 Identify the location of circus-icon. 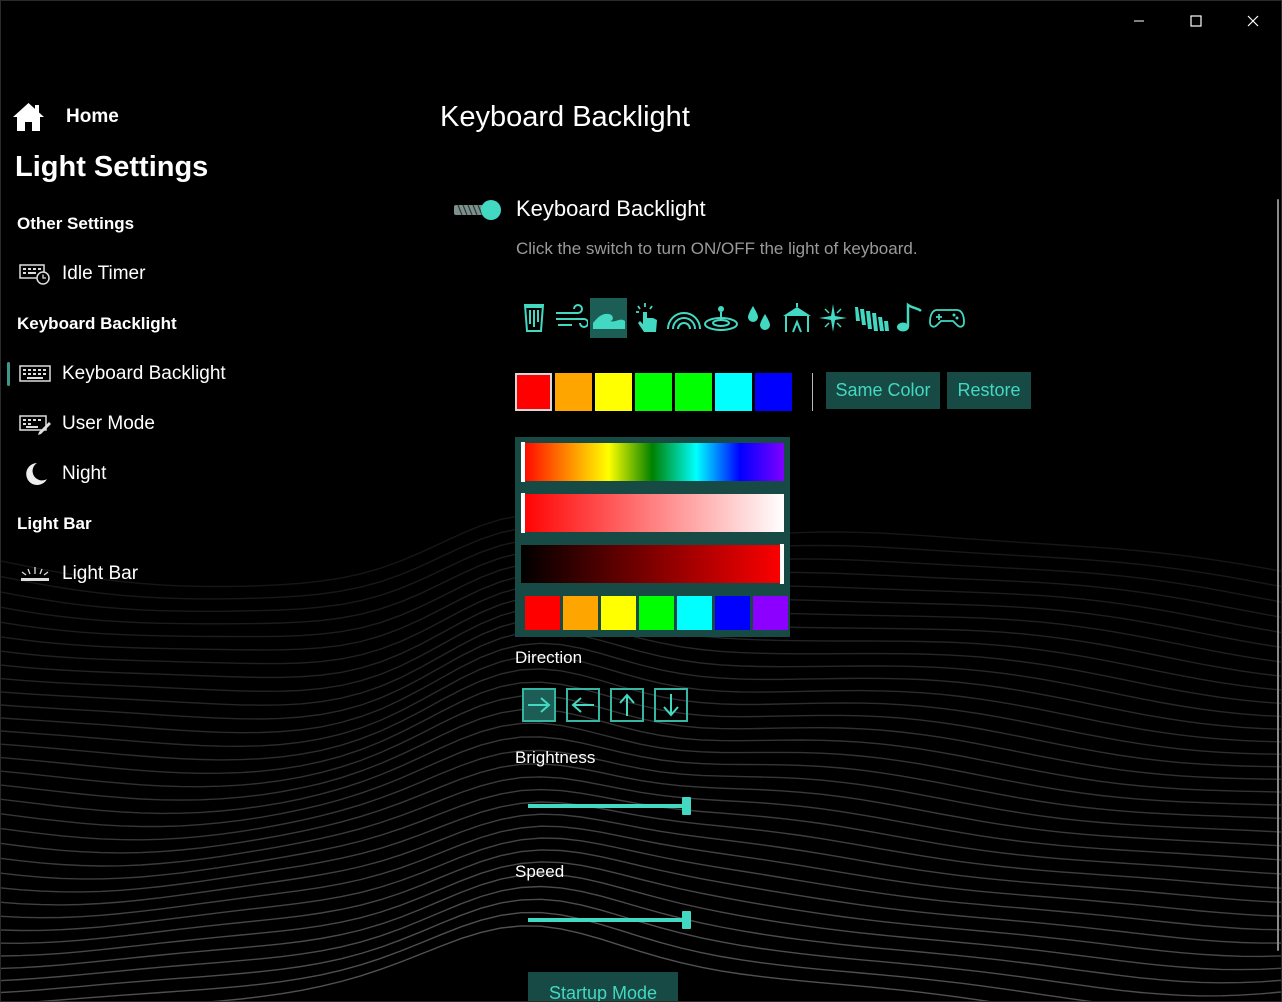
(796, 318).